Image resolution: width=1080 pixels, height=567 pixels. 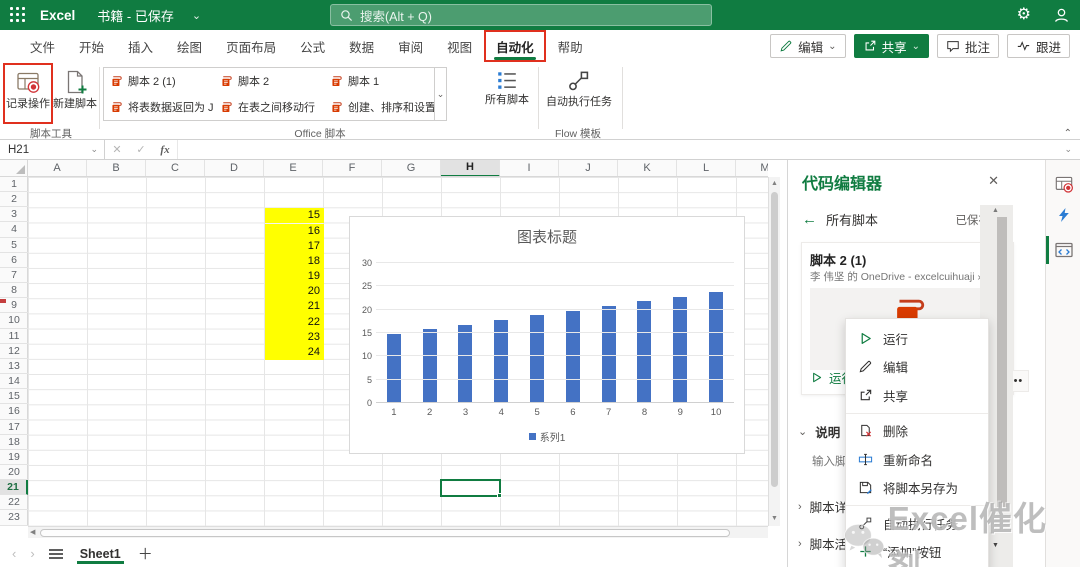 What do you see at coordinates (628, 149) in the screenshot?
I see `formula-input` at bounding box center [628, 149].